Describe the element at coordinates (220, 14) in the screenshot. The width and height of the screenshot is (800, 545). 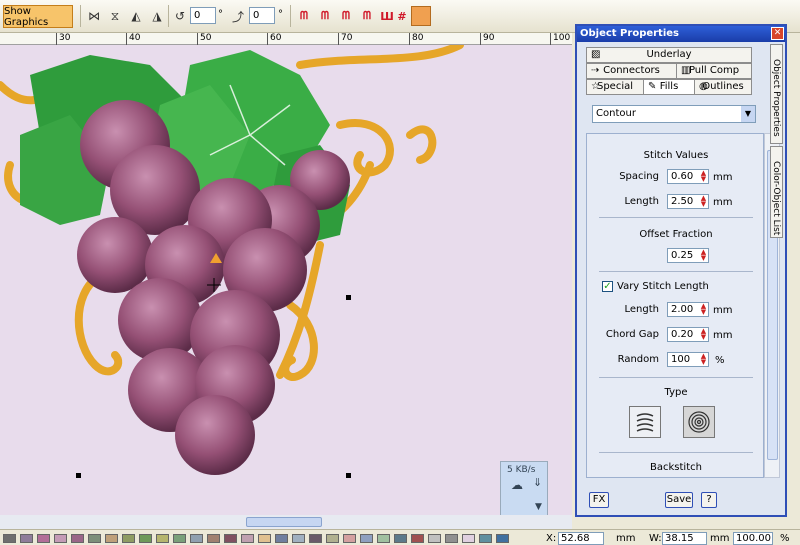
I see `rotation-degree: °` at that location.